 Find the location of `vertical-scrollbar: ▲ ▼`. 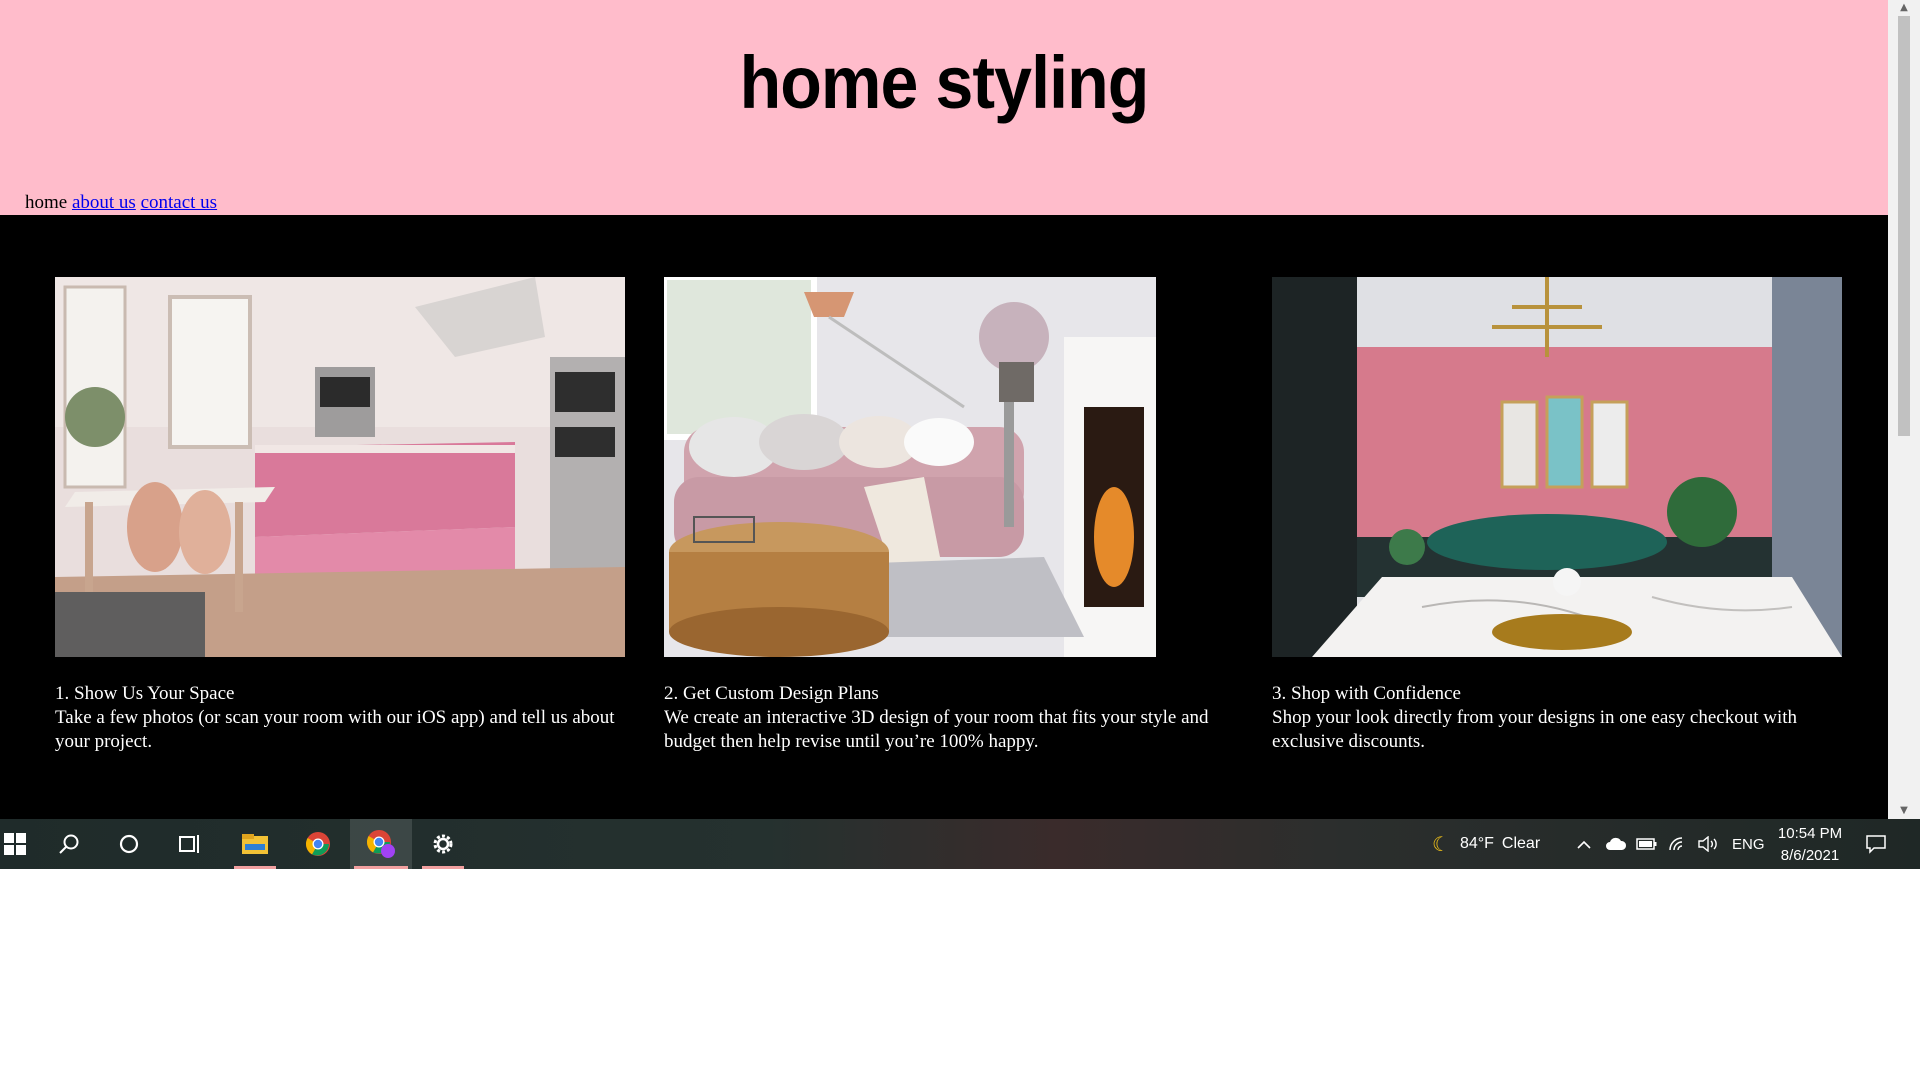

vertical-scrollbar: ▲ ▼ is located at coordinates (1904, 409).